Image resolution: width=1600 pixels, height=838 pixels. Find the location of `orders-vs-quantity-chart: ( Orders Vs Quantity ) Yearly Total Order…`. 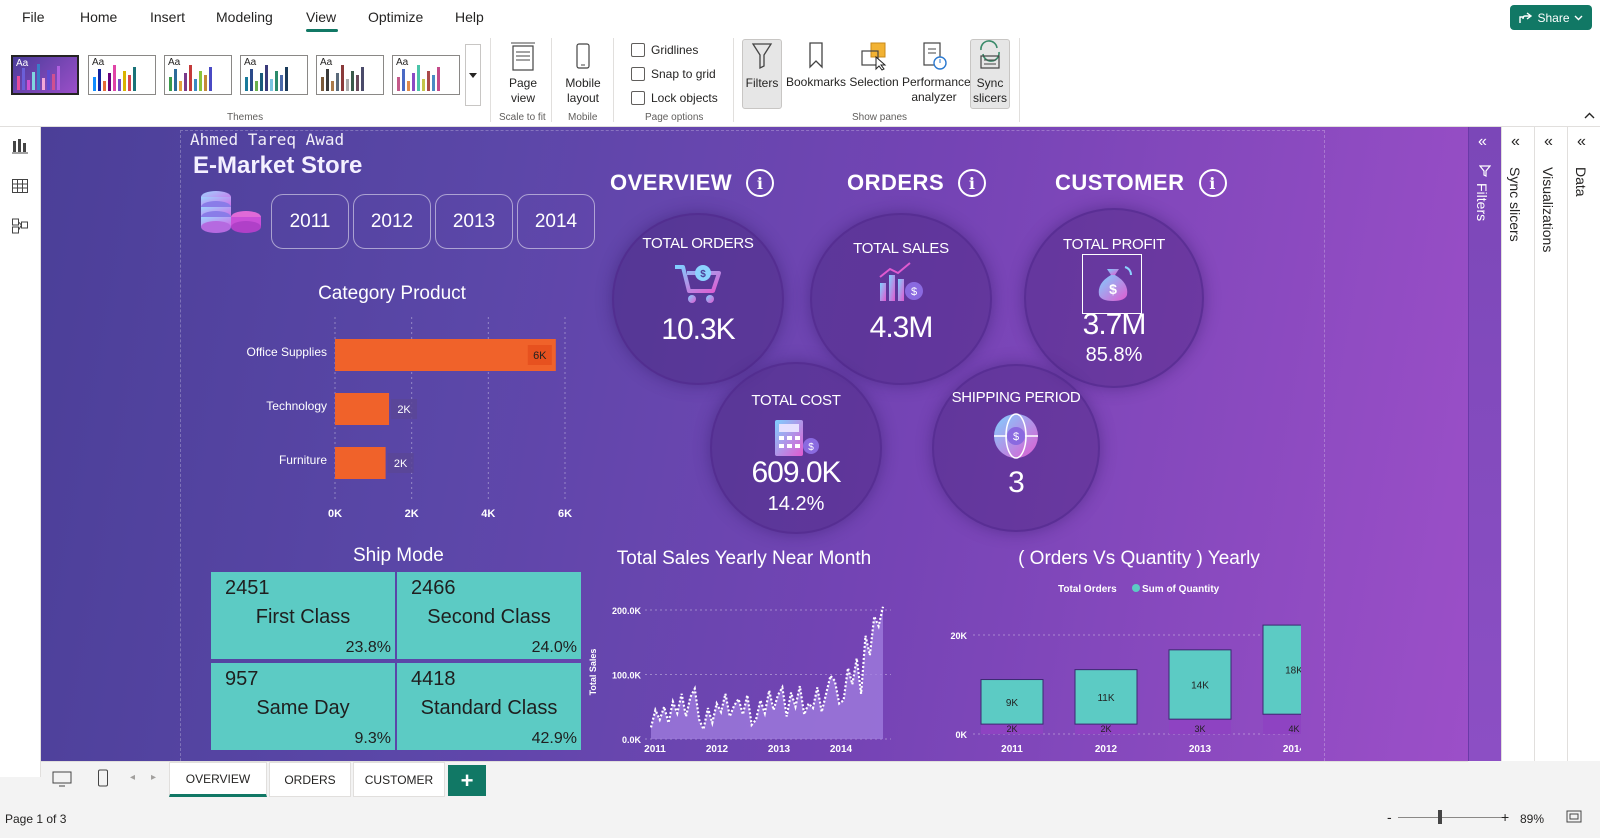

orders-vs-quantity-chart: ( Orders Vs Quantity ) Yearly Total Order… is located at coordinates (1101, 647).